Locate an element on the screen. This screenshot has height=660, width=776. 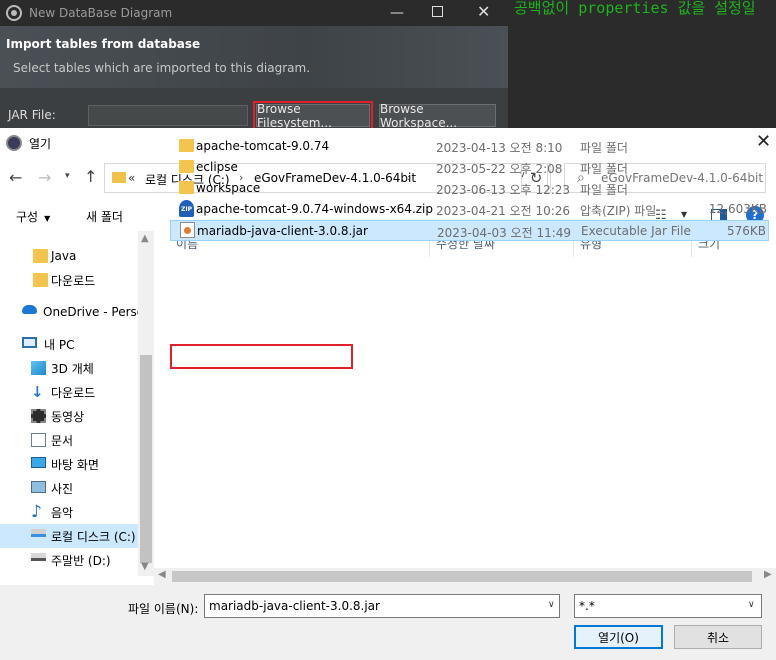
dialog-title: 열기 is located at coordinates (40, 144).